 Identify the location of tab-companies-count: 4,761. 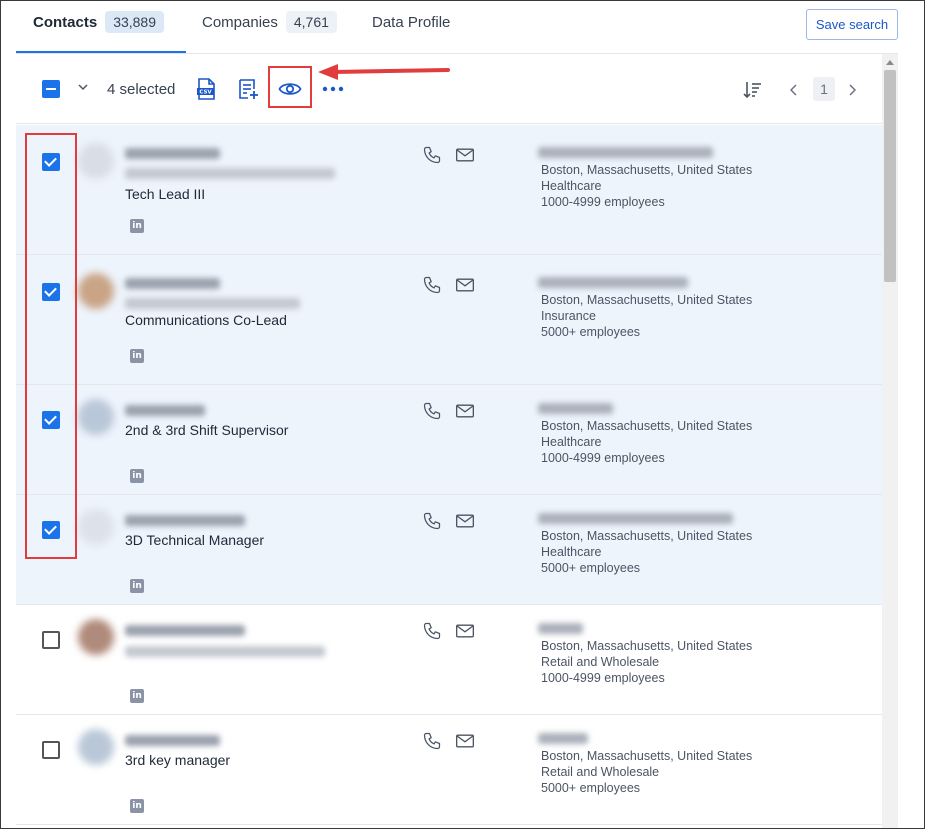
(311, 22).